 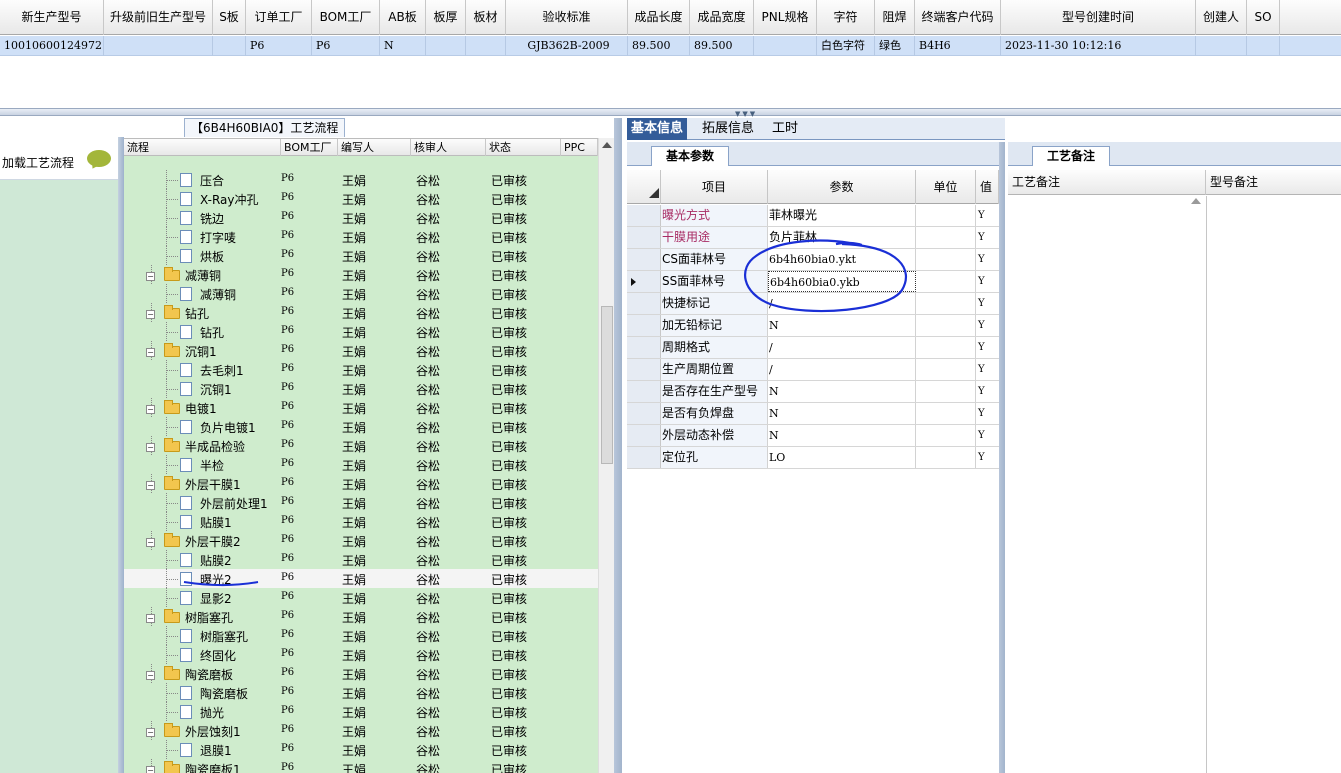 I want to click on info-splitter, so click(x=1002, y=457).